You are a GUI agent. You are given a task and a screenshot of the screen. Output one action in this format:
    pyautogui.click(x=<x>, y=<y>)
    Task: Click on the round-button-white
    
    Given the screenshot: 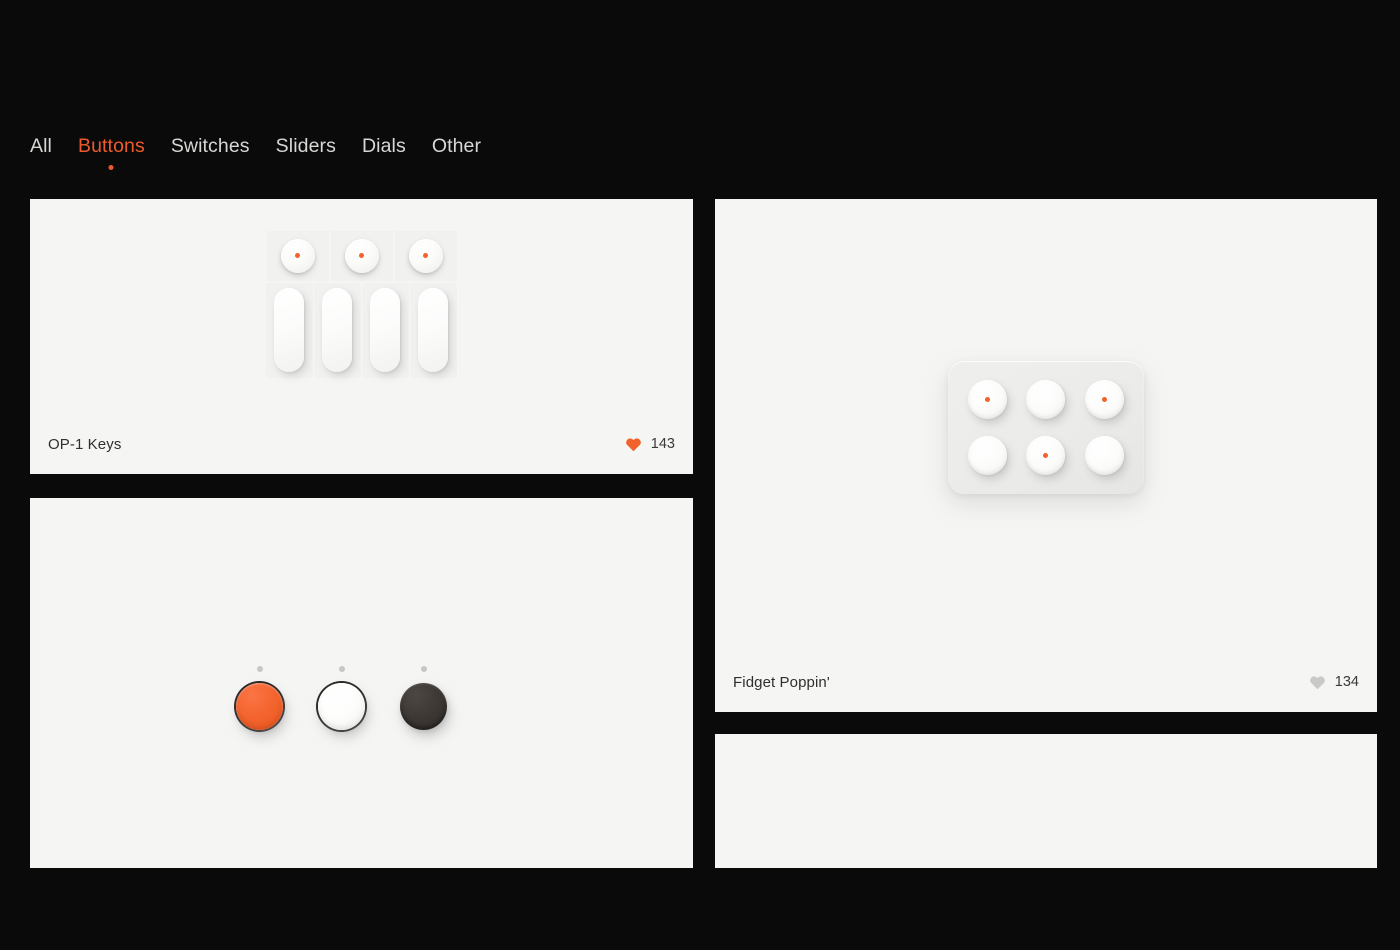 What is the action you would take?
    pyautogui.click(x=341, y=706)
    